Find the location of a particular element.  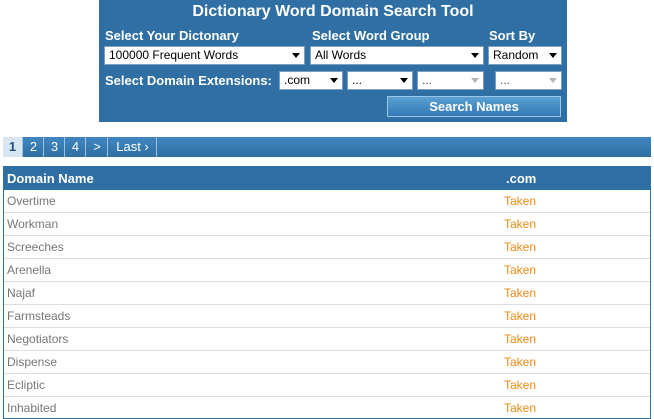

column-header-com: .com is located at coordinates (521, 178).